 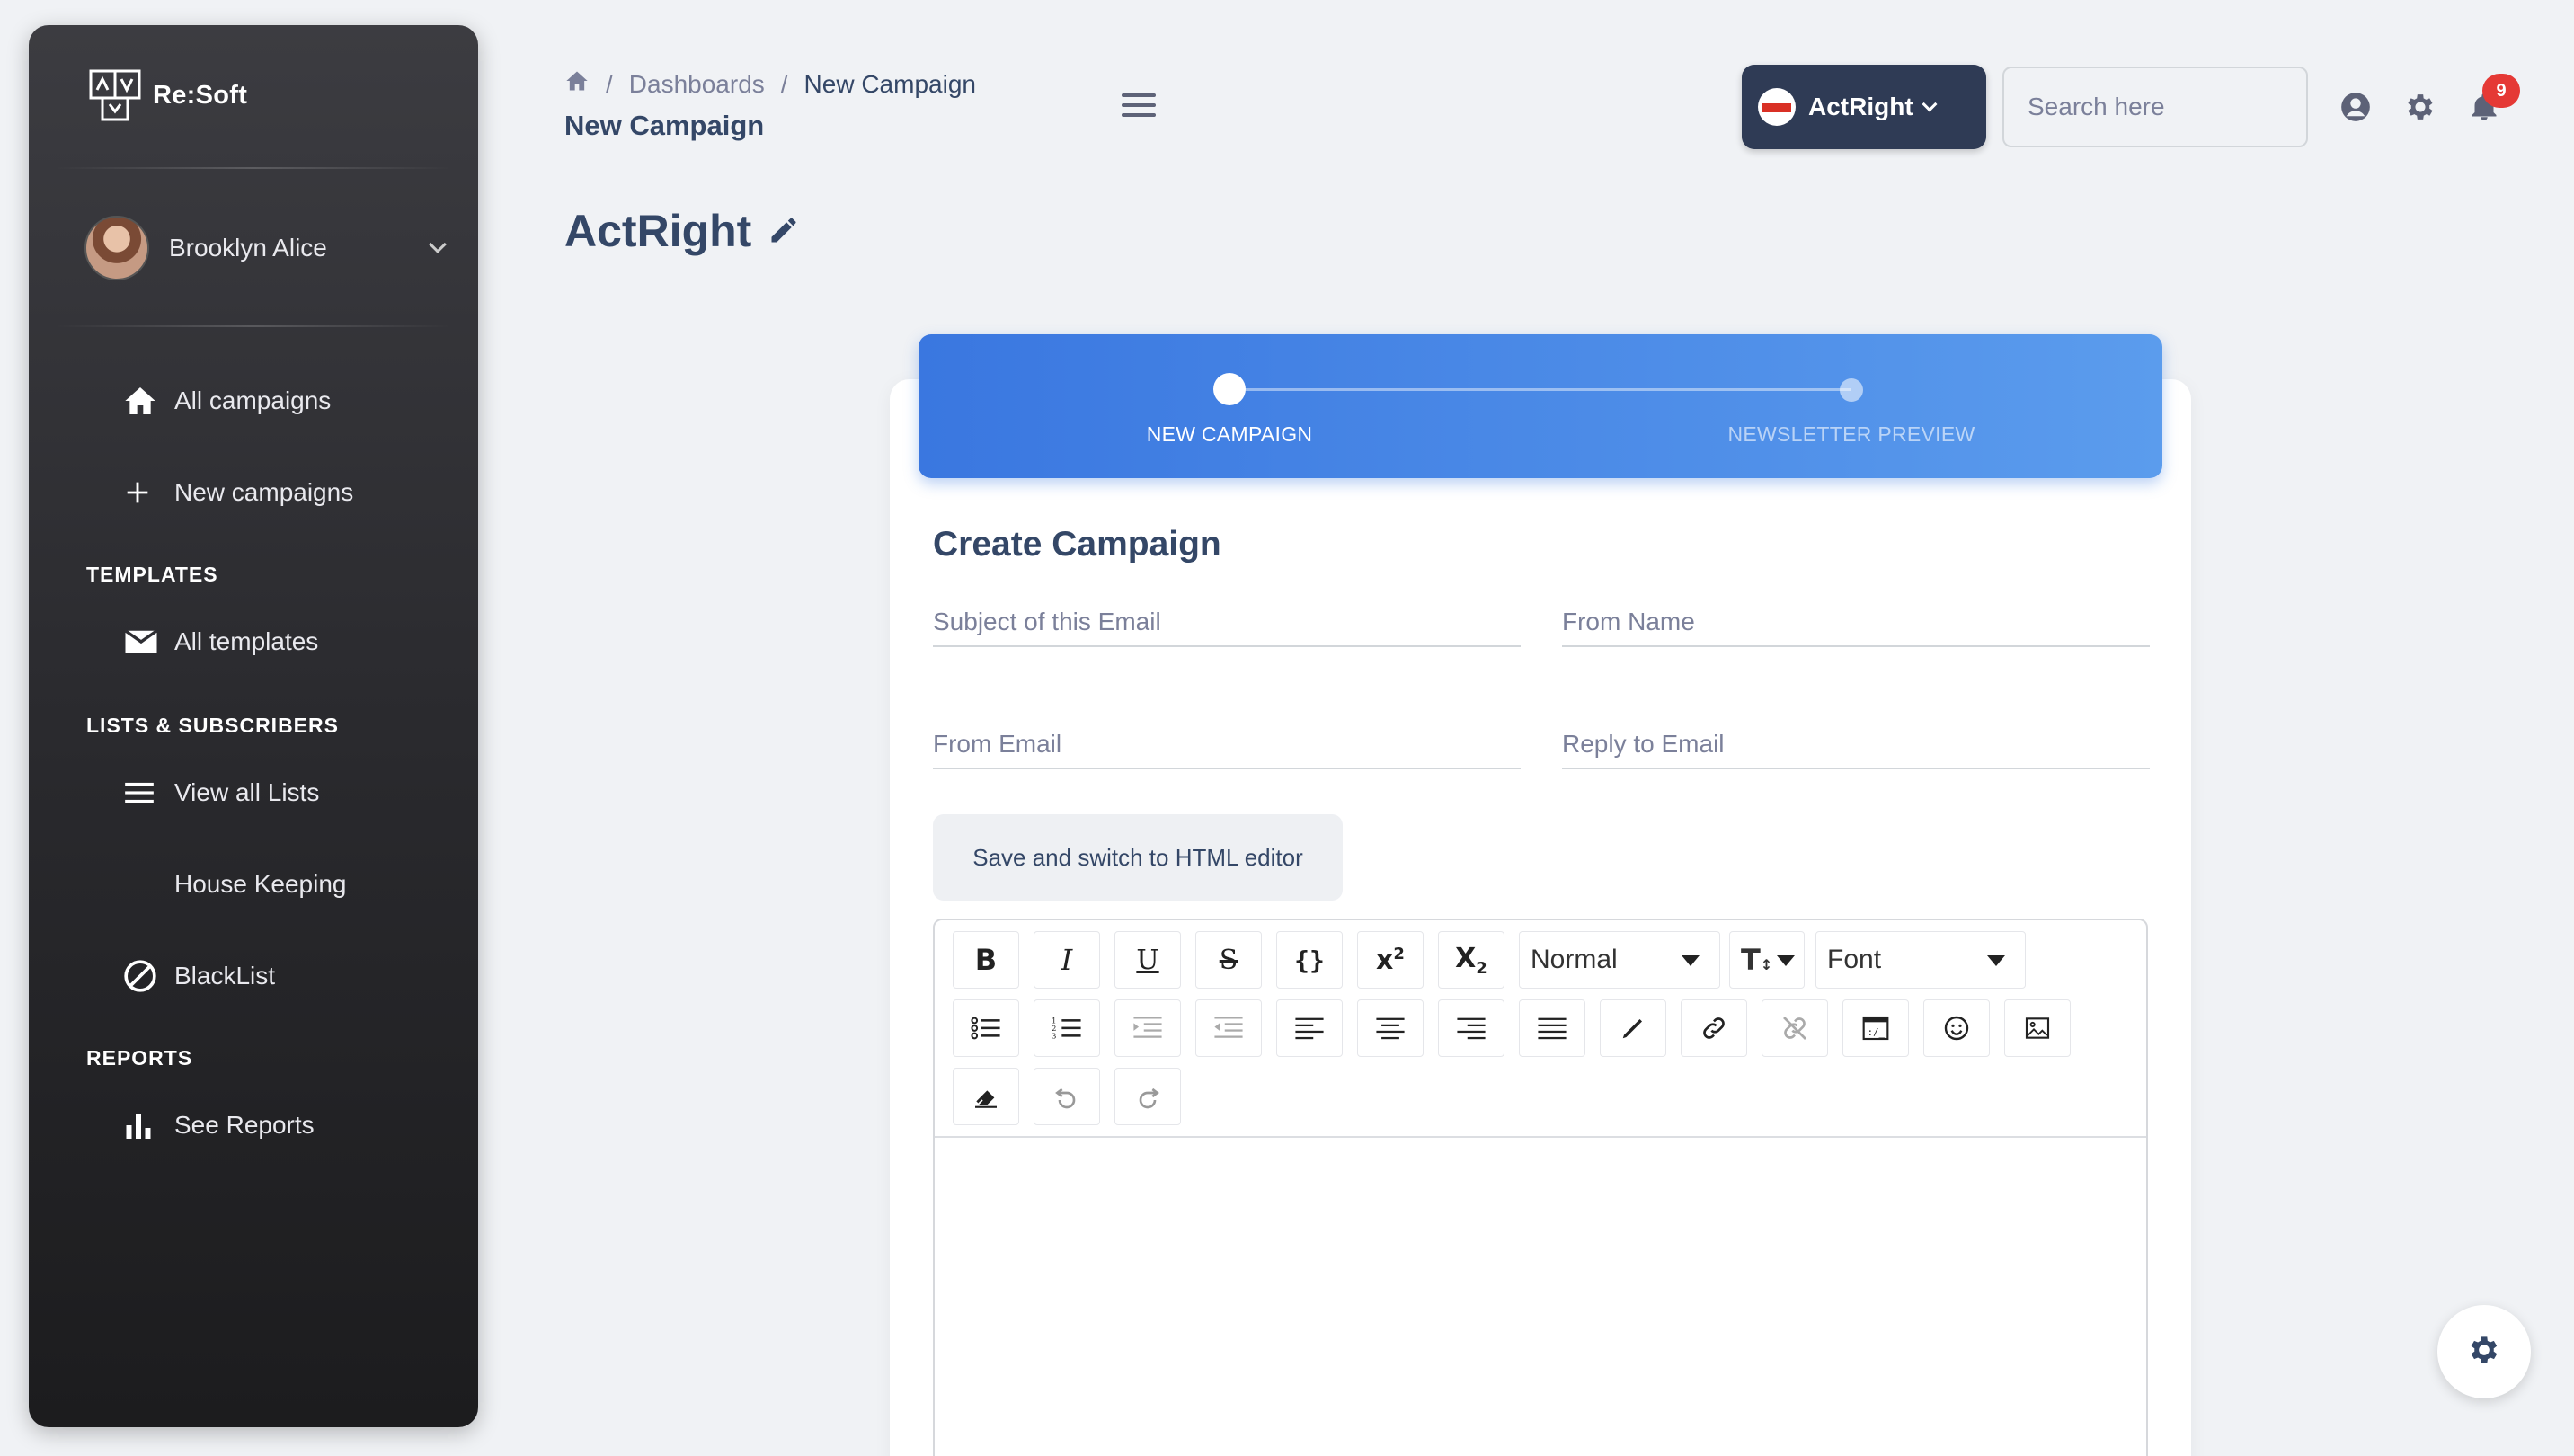 I want to click on editor-content-area, so click(x=1540, y=1297).